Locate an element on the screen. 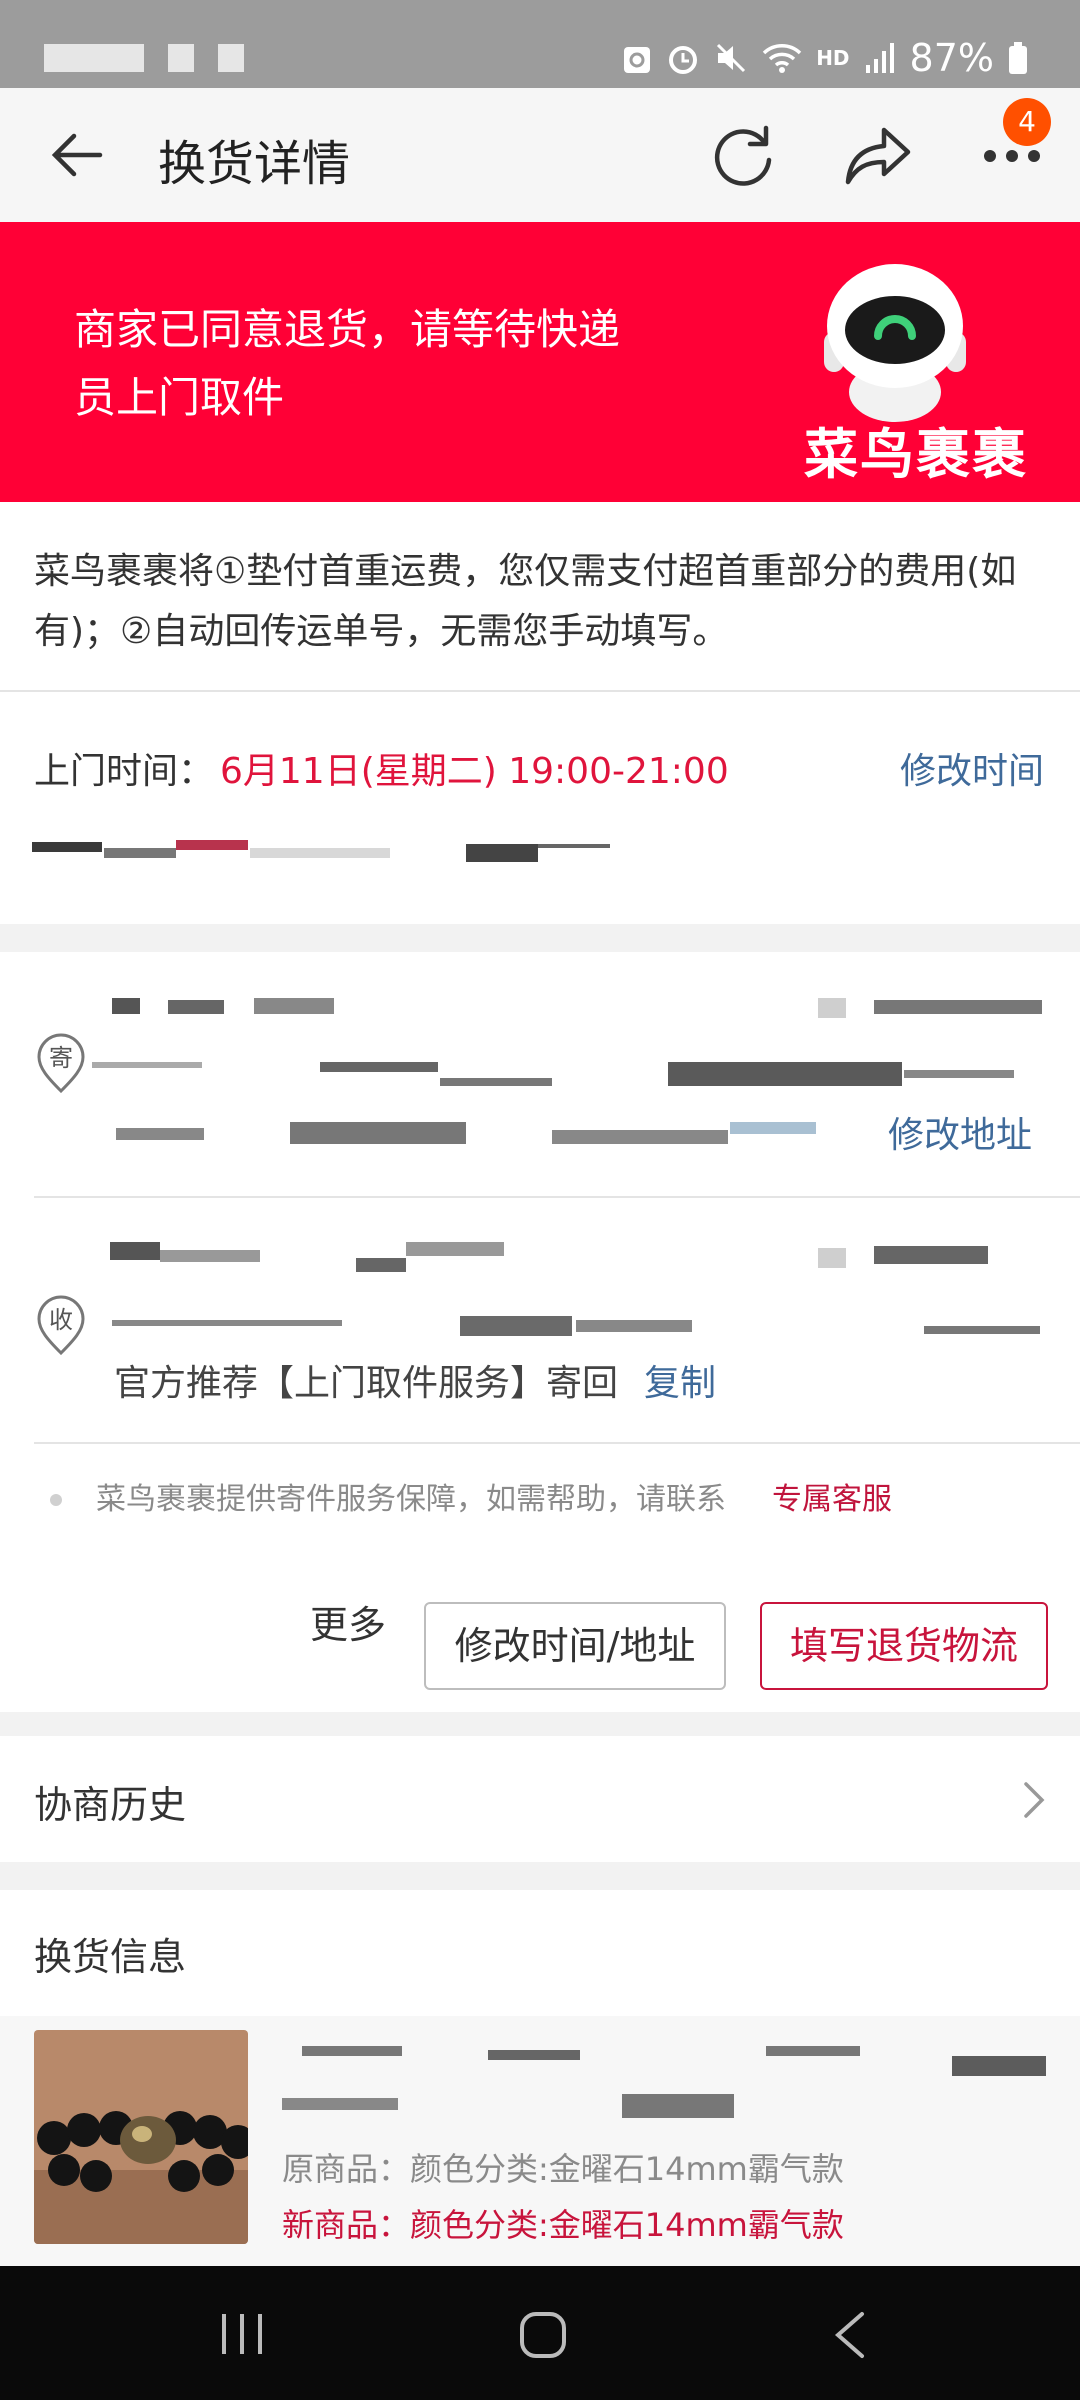  customer-service-link: 专属客服 is located at coordinates (832, 1496).